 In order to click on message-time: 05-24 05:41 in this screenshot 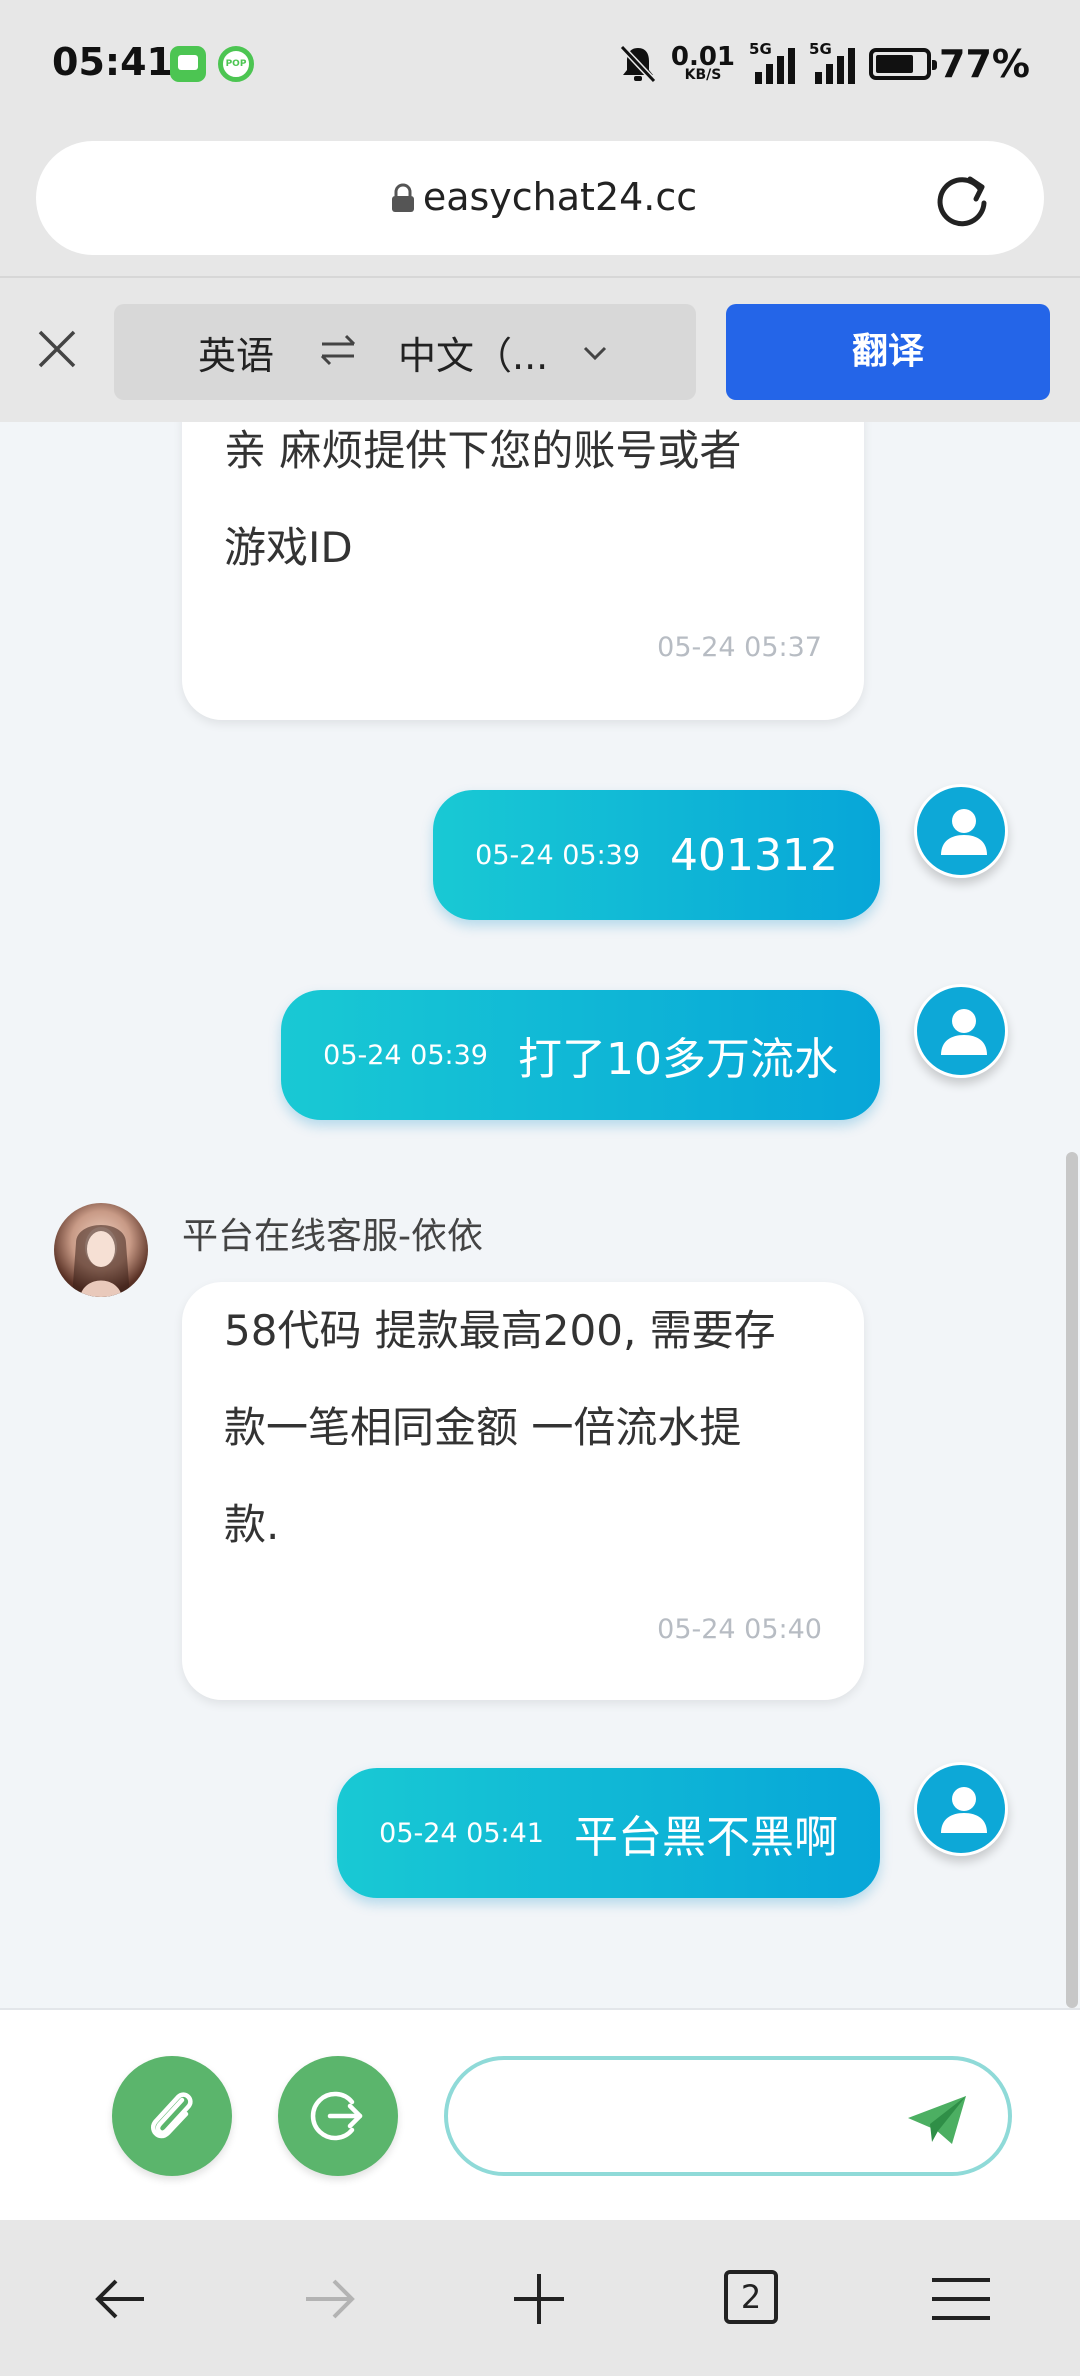, I will do `click(461, 1833)`.